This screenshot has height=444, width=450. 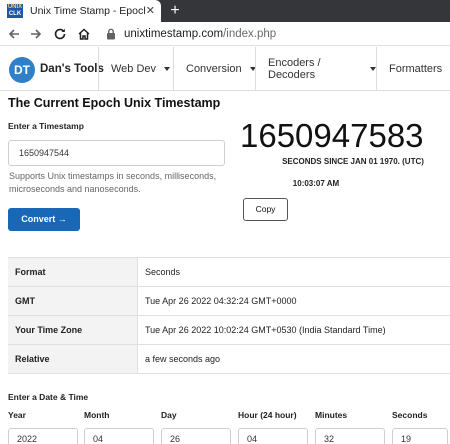 What do you see at coordinates (420, 436) in the screenshot?
I see `seconds-input` at bounding box center [420, 436].